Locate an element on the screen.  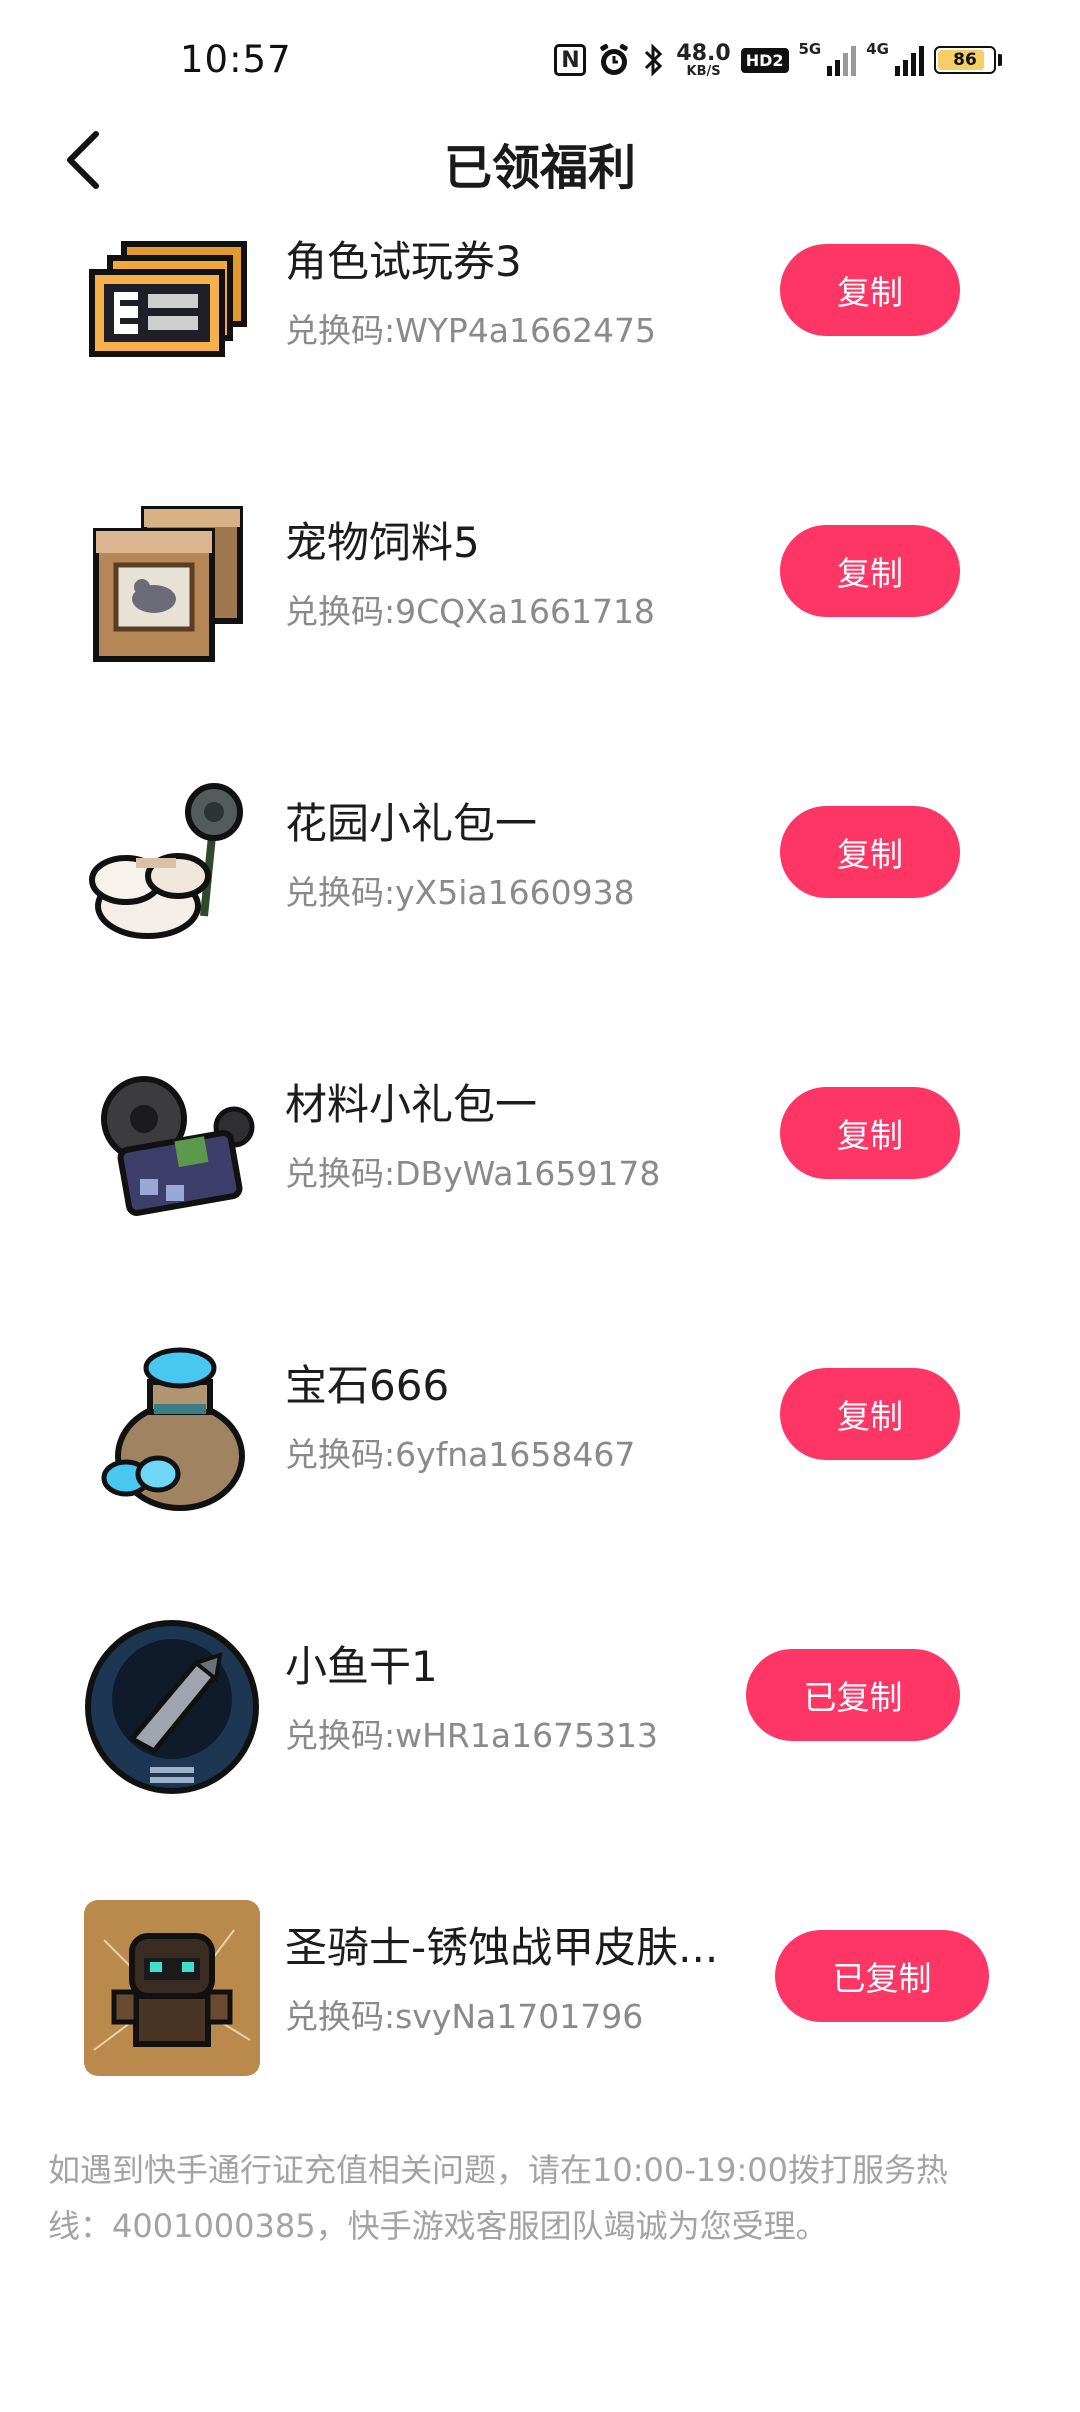
alarm-icon is located at coordinates (614, 60).